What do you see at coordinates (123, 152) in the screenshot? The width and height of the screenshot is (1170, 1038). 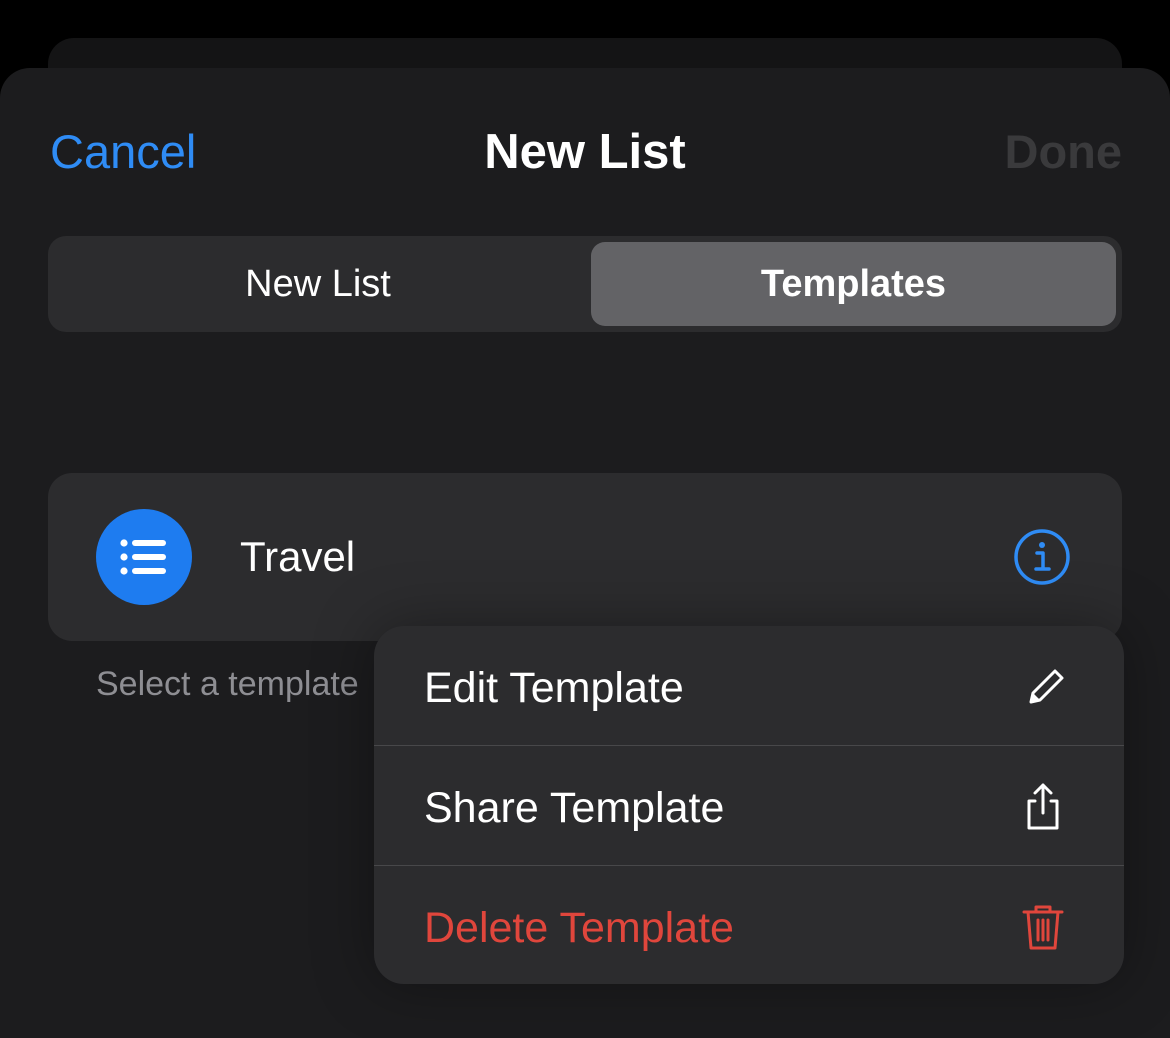 I see `cancel-button: Cancel` at bounding box center [123, 152].